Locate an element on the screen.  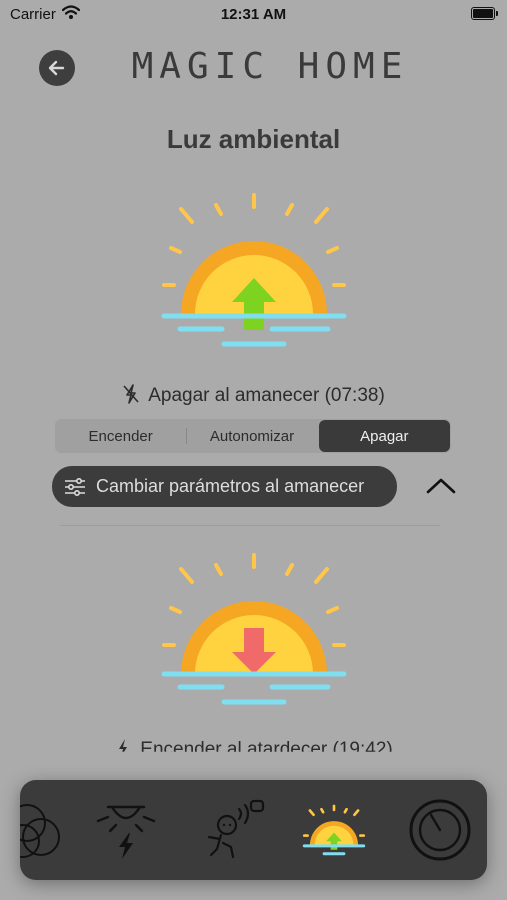
chevron-up-icon is located at coordinates (441, 486).